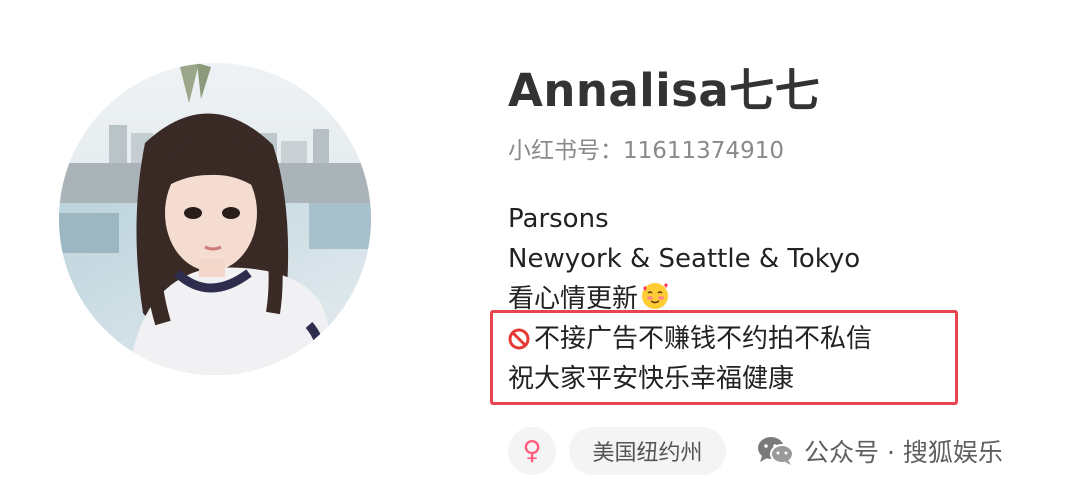 This screenshot has height=493, width=1080. I want to click on highlight-box, so click(724, 357).